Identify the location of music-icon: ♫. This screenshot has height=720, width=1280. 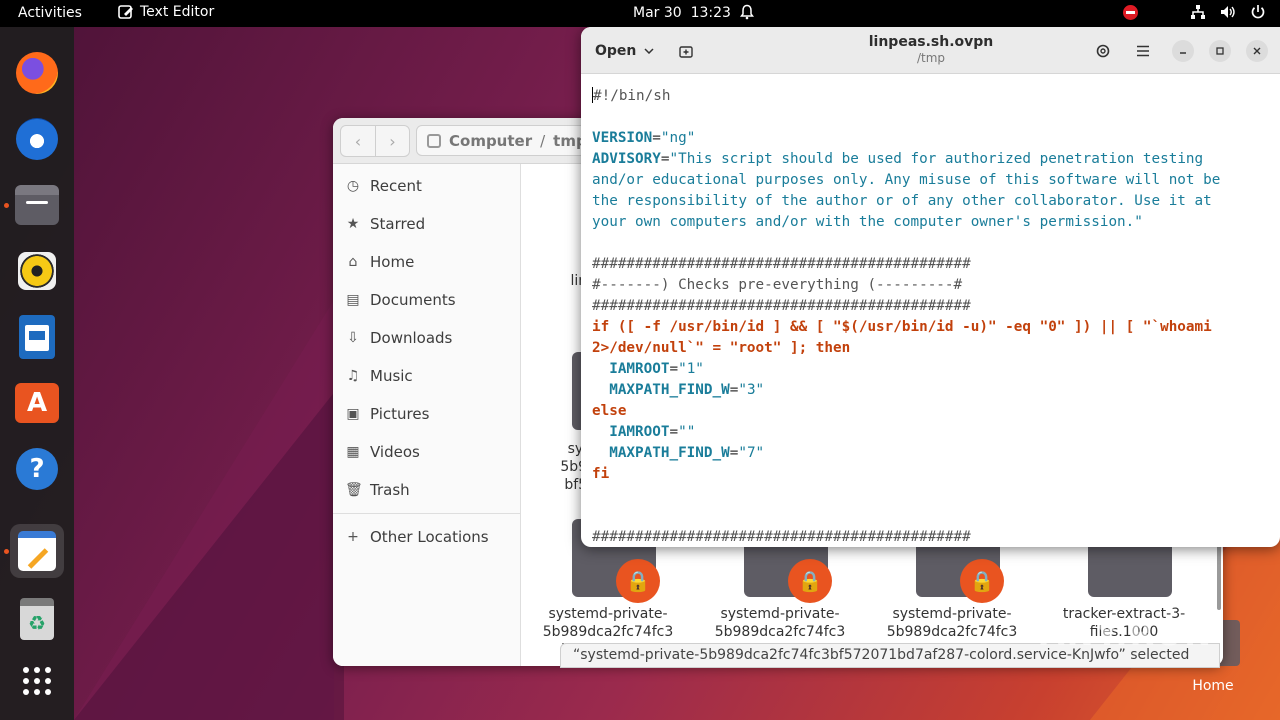
(353, 376).